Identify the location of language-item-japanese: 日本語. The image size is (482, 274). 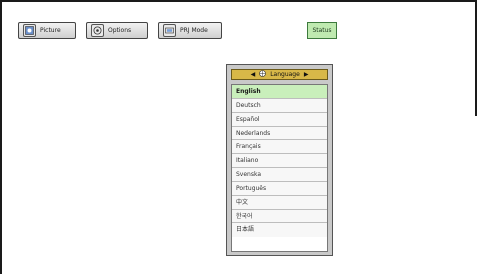
(279, 230).